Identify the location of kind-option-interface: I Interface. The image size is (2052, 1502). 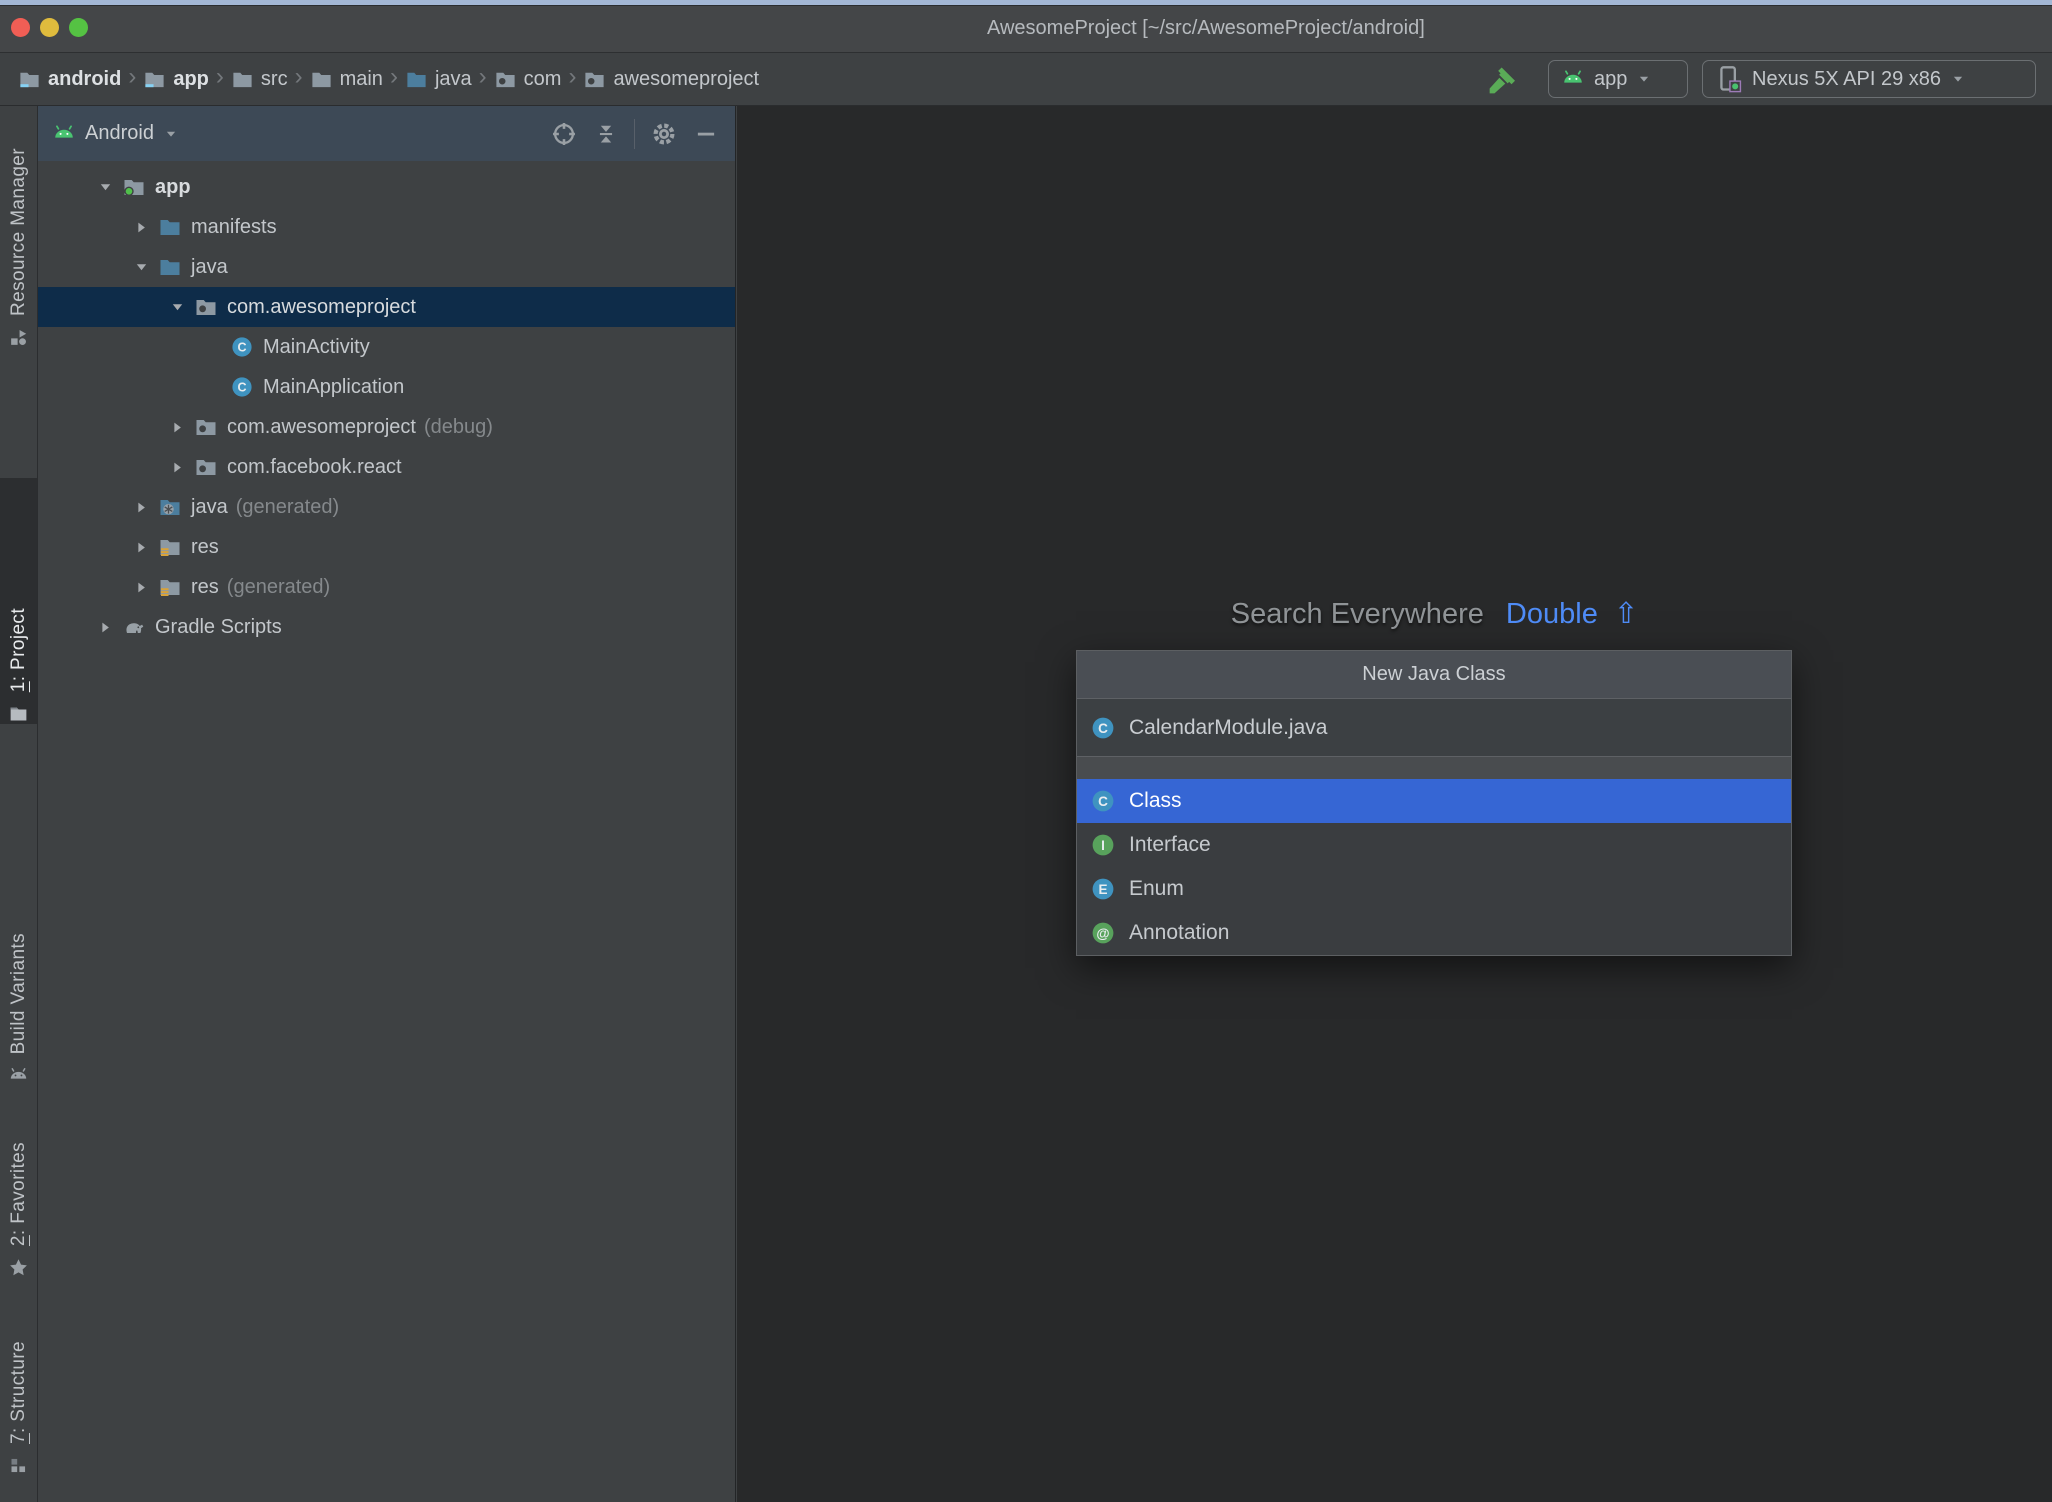
(1434, 845).